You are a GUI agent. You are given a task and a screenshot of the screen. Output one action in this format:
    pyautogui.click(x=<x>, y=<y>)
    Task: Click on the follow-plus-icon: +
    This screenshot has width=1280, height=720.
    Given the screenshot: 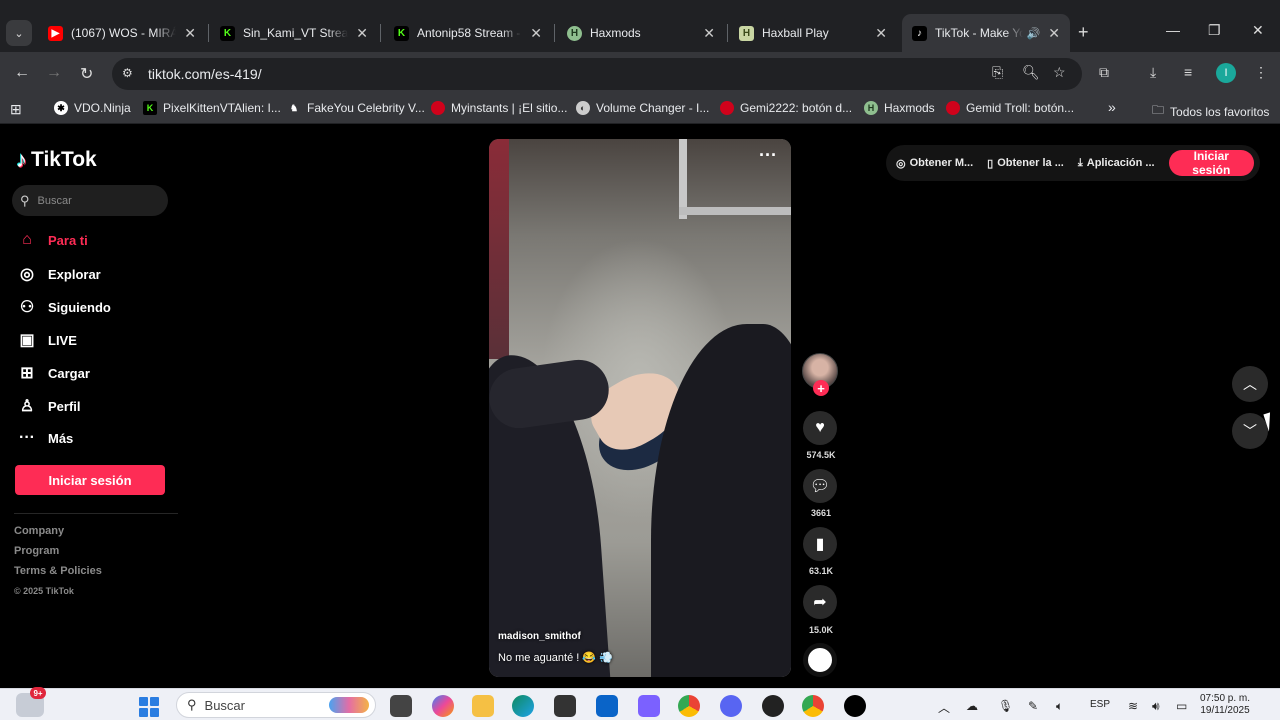 What is the action you would take?
    pyautogui.click(x=821, y=388)
    